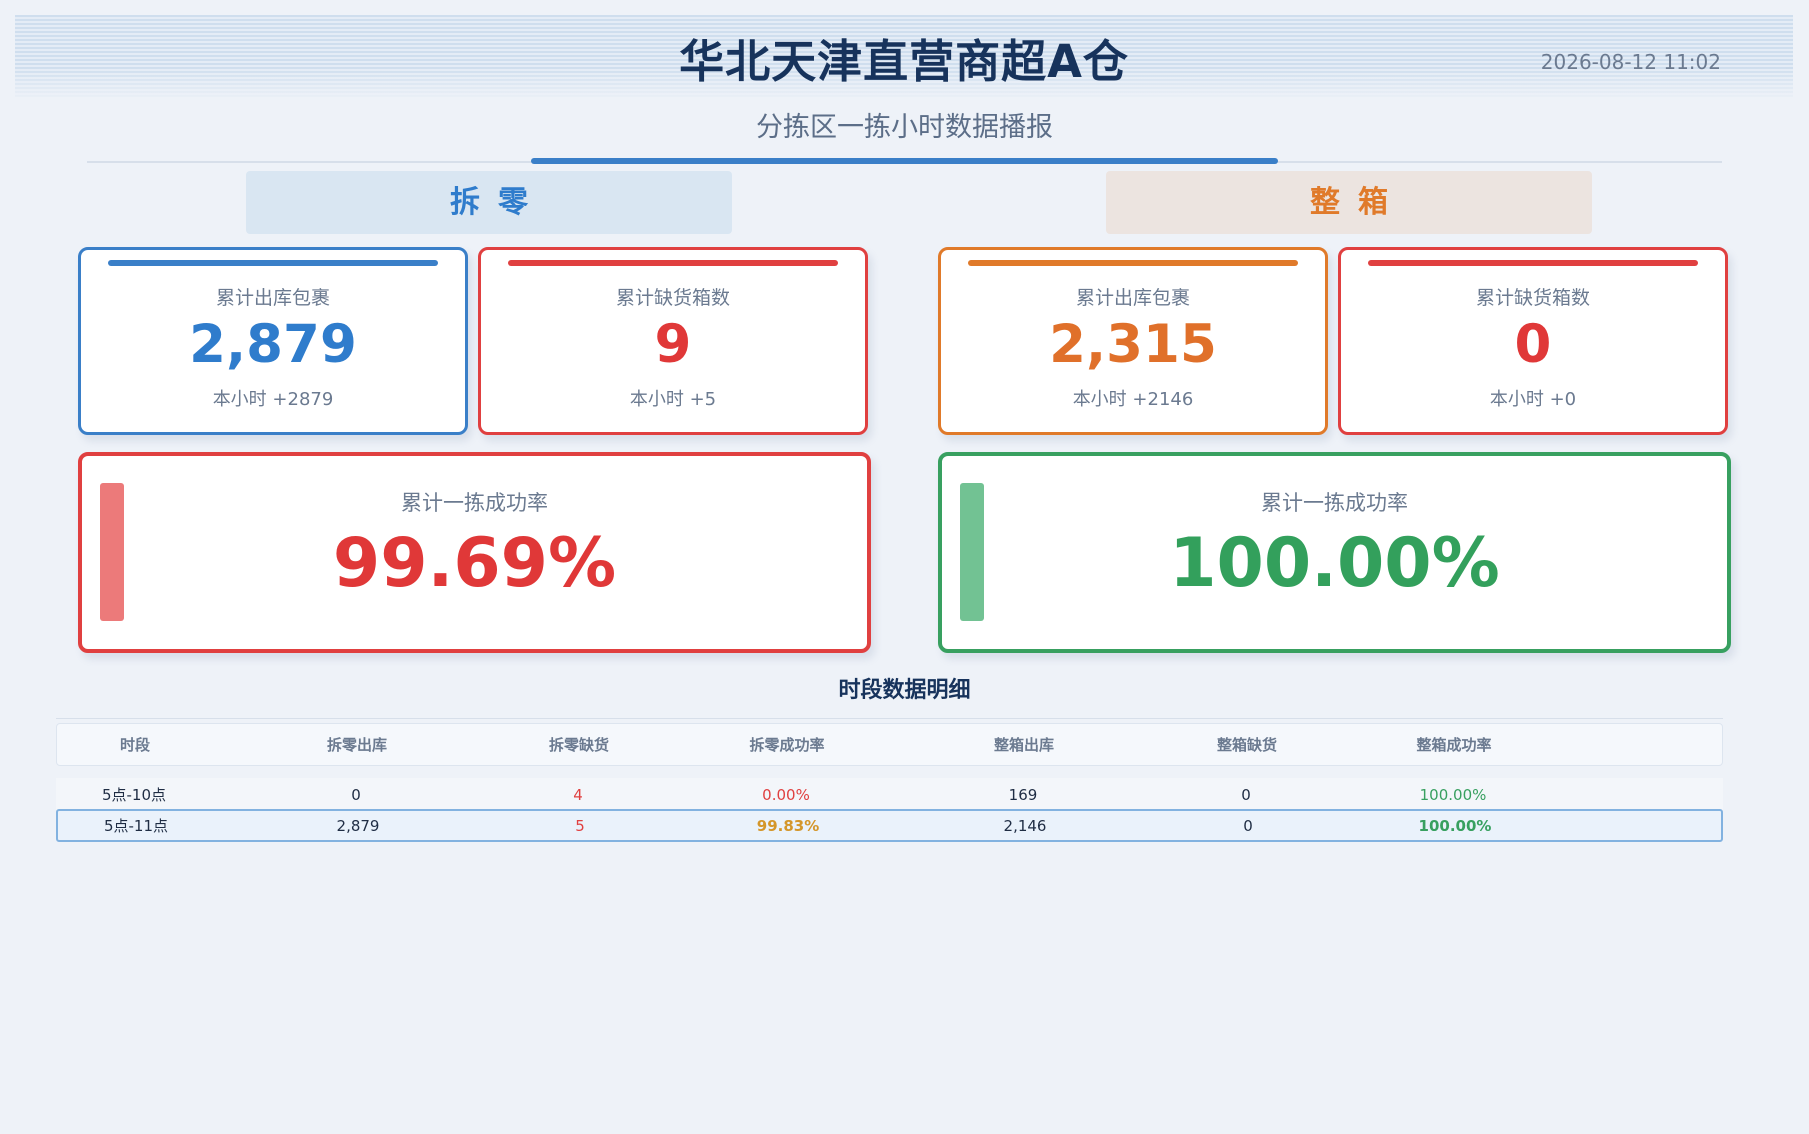 The height and width of the screenshot is (1134, 1809). Describe the element at coordinates (580, 825) in the screenshot. I see `table-cell-split-shortage: 5` at that location.